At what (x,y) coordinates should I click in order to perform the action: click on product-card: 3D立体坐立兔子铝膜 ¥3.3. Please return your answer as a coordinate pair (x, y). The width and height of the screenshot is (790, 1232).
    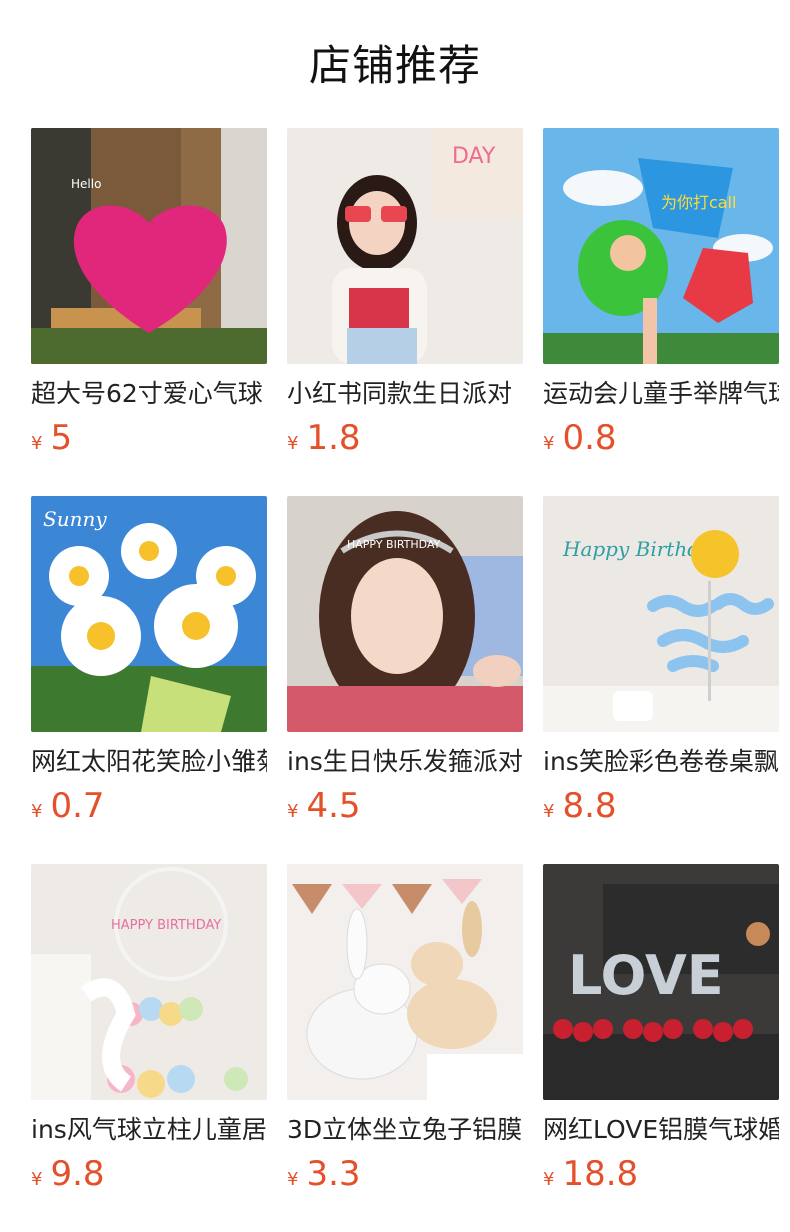
    Looking at the image, I should click on (405, 1034).